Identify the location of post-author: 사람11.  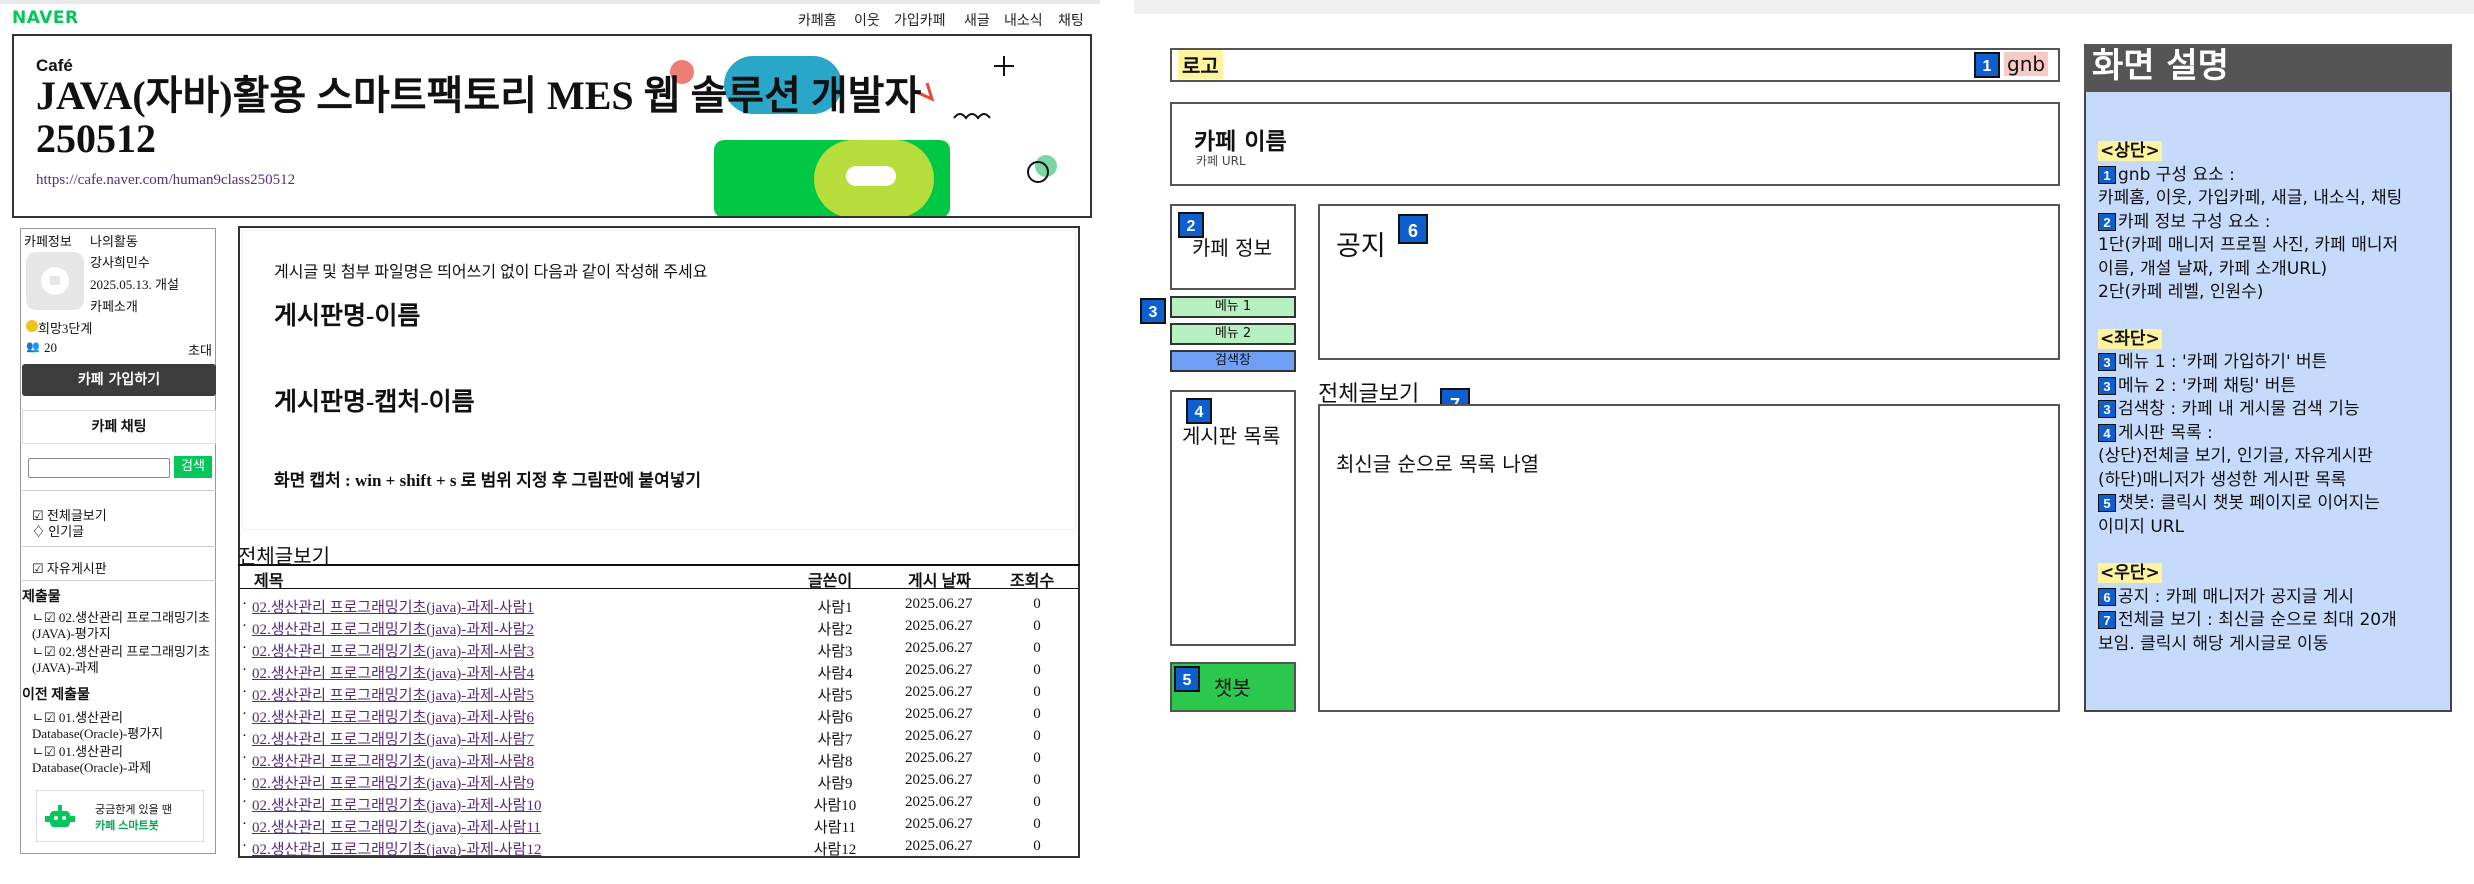
(835, 826).